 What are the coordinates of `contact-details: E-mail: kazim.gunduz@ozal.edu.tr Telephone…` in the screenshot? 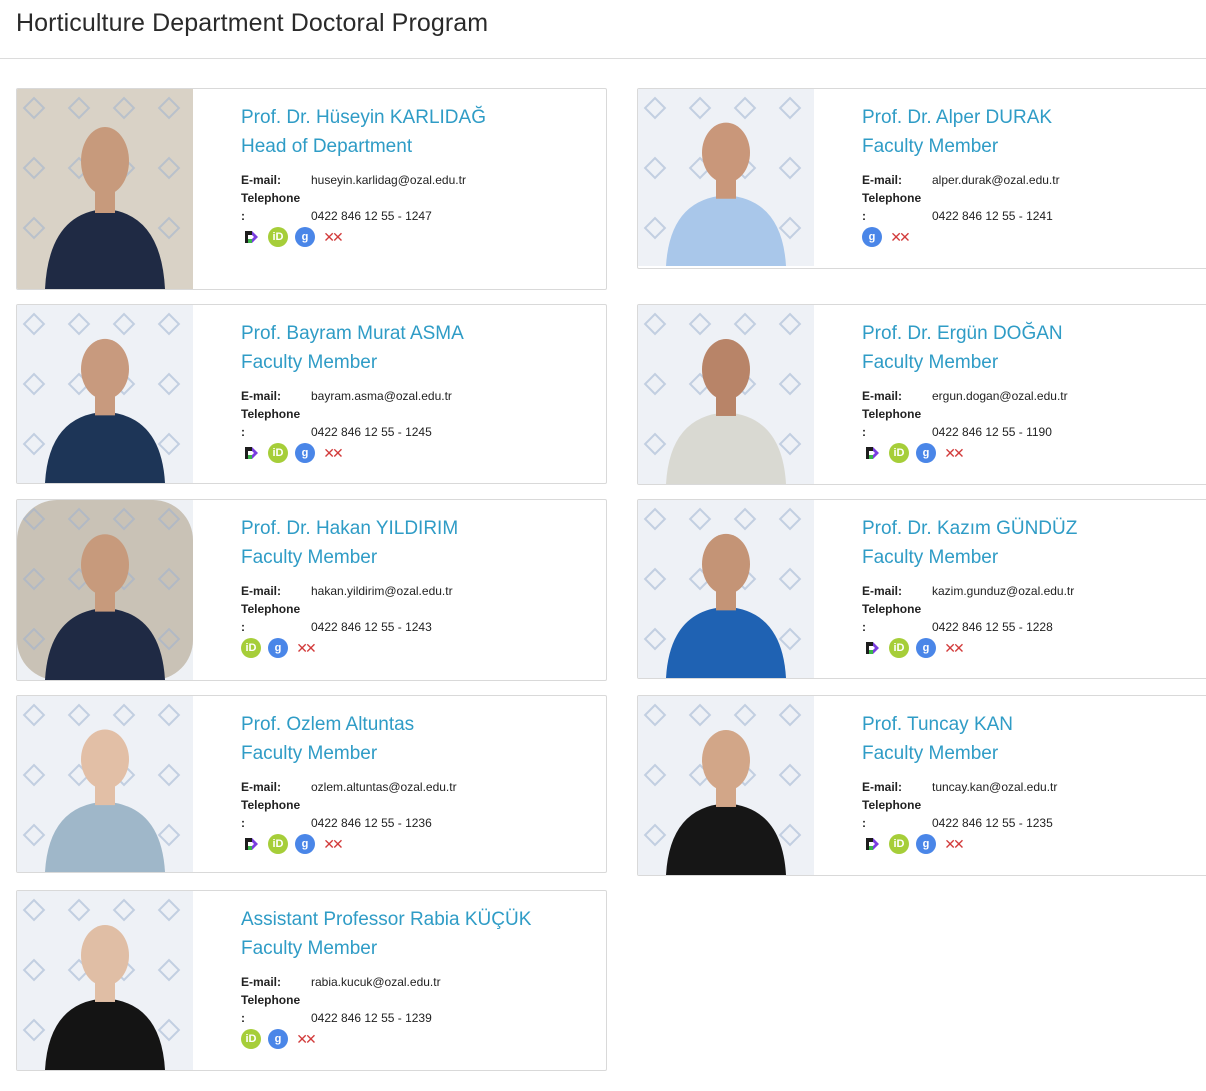 It's located at (1034, 620).